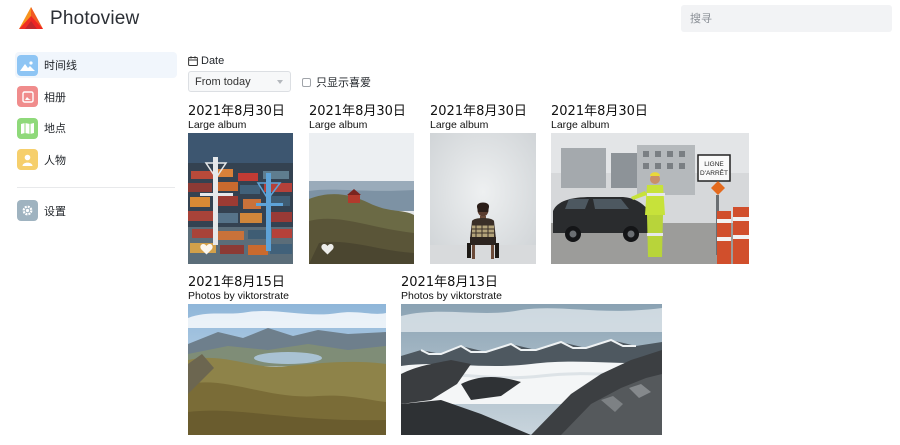 This screenshot has height=445, width=900. I want to click on chevron-down-icon, so click(280, 82).